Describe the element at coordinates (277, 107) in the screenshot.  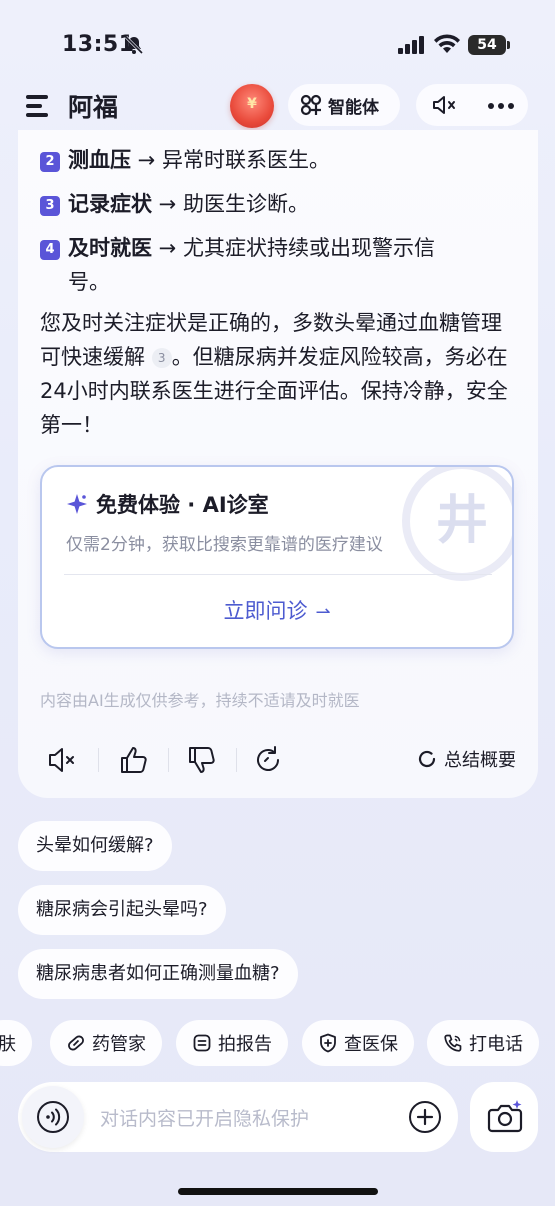
I see `app-header: 阿福 智能体` at that location.